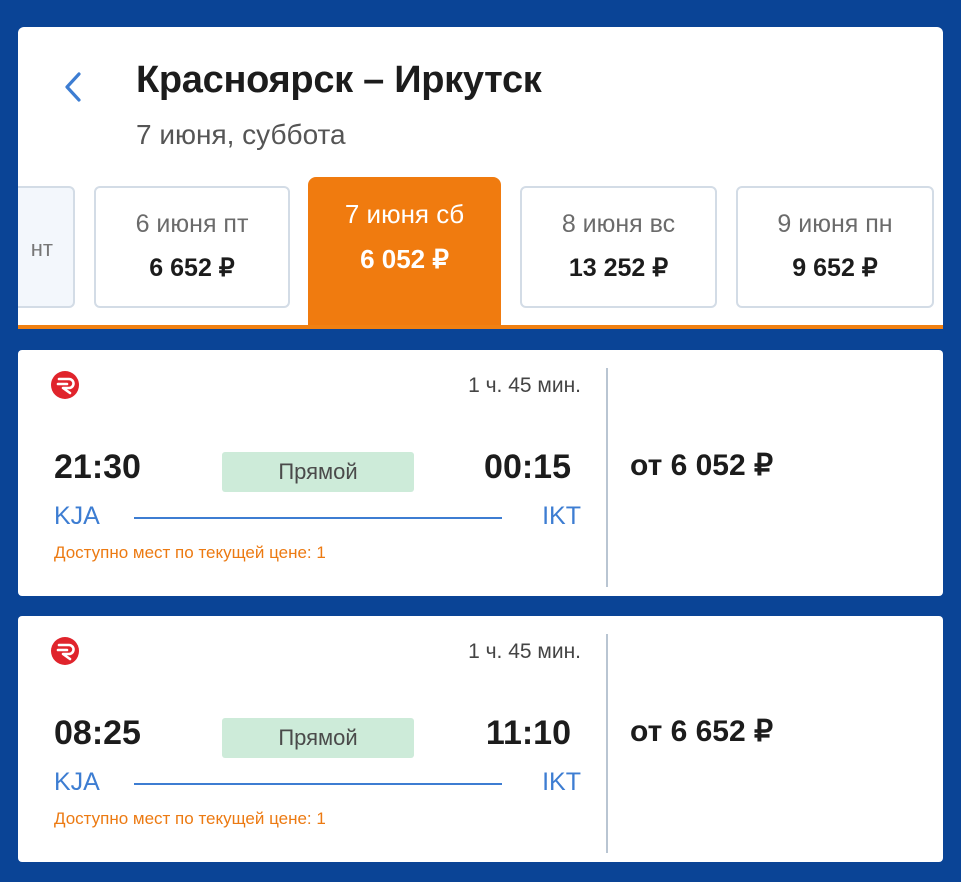 The width and height of the screenshot is (961, 882). Describe the element at coordinates (835, 247) in the screenshot. I see `date-tab-jun9: 9 июня пн 9 652 ₽` at that location.